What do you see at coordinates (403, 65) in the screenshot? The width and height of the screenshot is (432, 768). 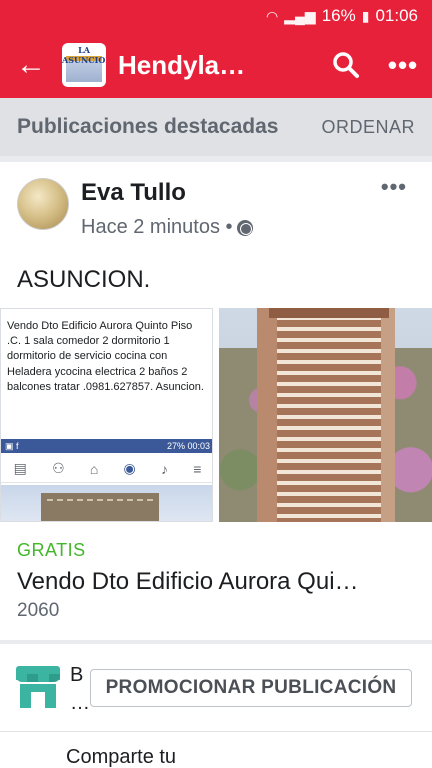 I see `more-options-icon: •••` at bounding box center [403, 65].